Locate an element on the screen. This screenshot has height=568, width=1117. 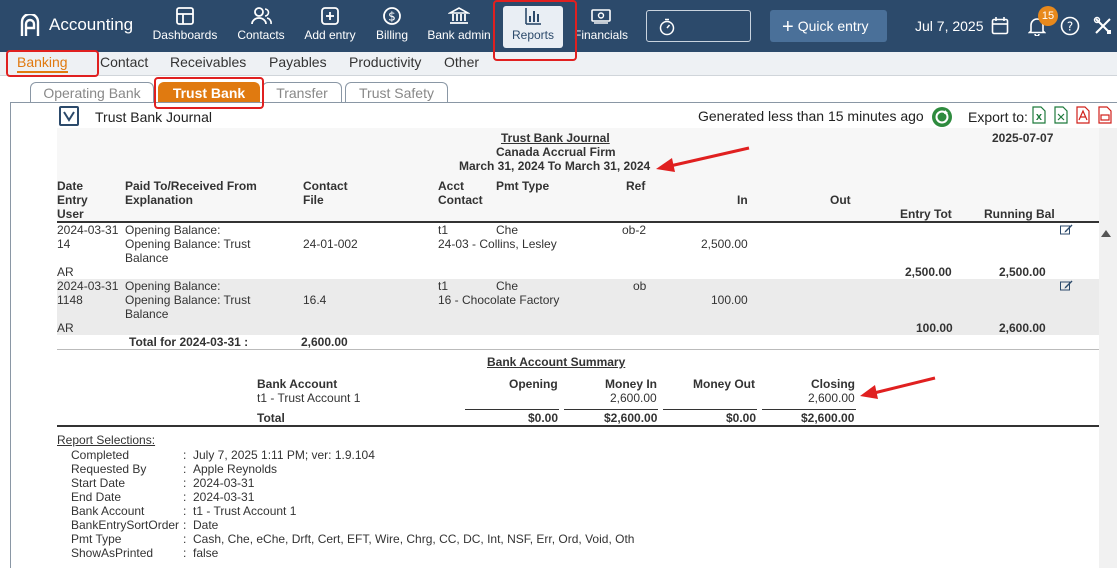
col-entry: Entry is located at coordinates (72, 200).